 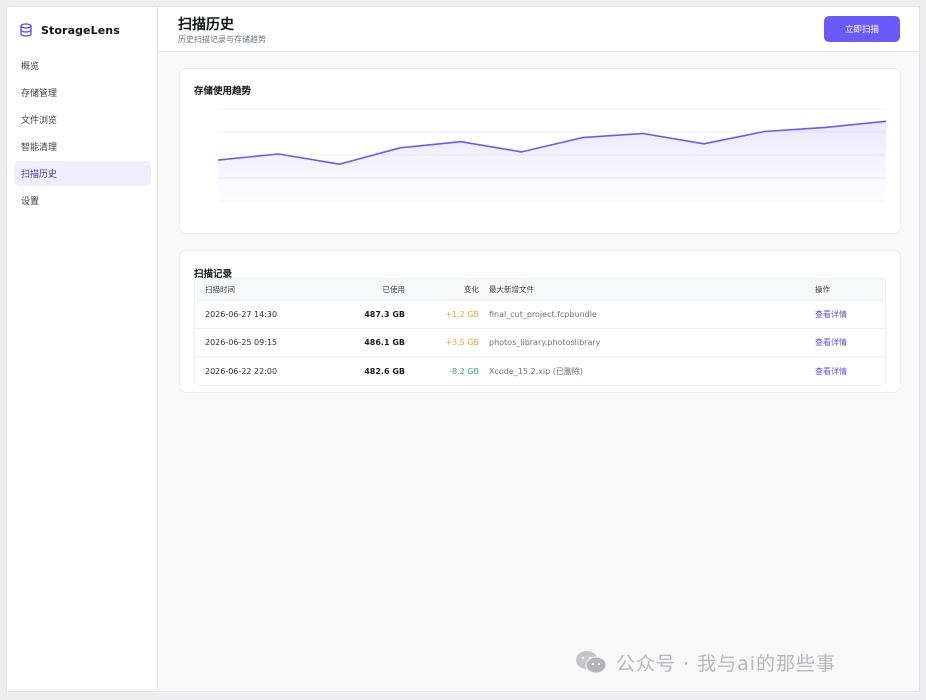 What do you see at coordinates (82, 65) in the screenshot?
I see `sidebar-item-overview: 概览` at bounding box center [82, 65].